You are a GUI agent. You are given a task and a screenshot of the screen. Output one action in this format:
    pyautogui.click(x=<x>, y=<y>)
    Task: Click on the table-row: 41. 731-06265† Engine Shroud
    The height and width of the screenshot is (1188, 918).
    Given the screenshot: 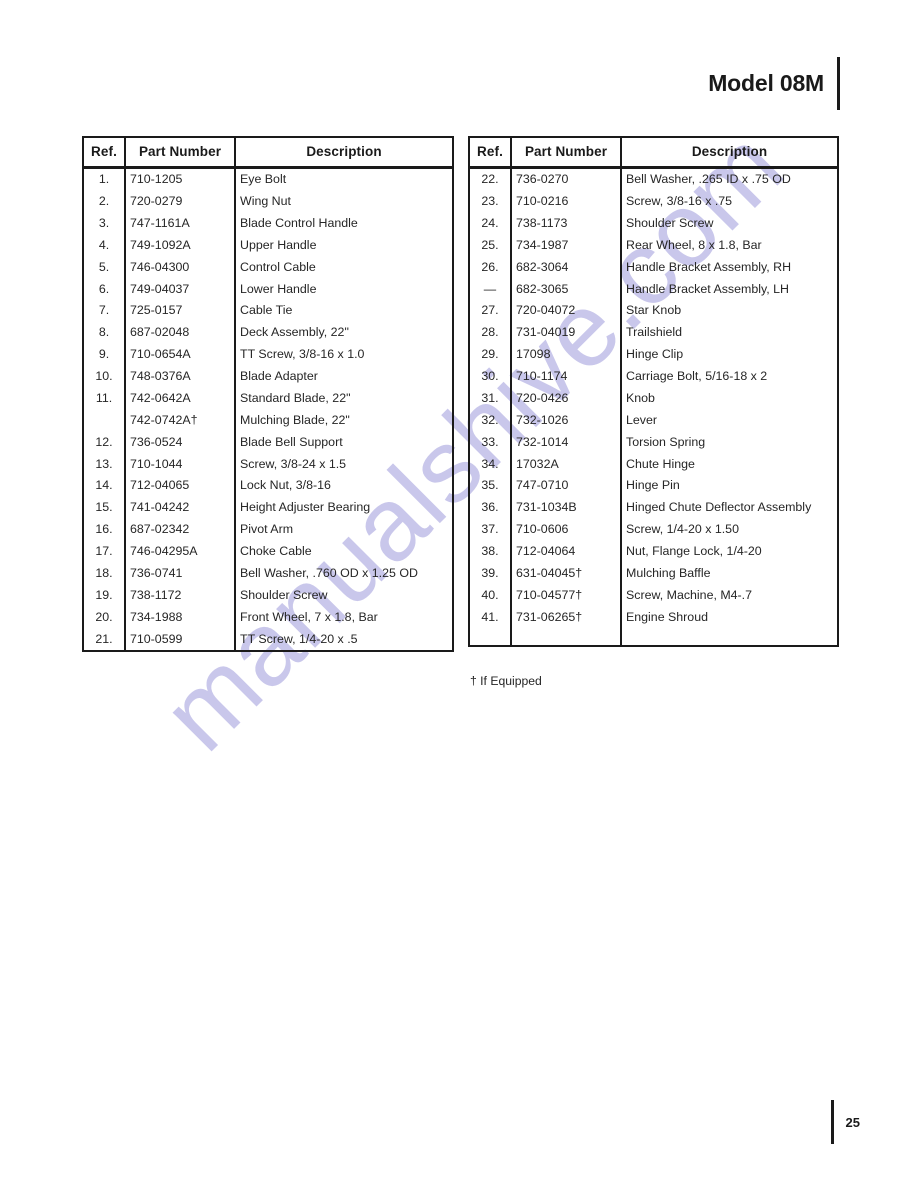 What is the action you would take?
    pyautogui.click(x=653, y=617)
    